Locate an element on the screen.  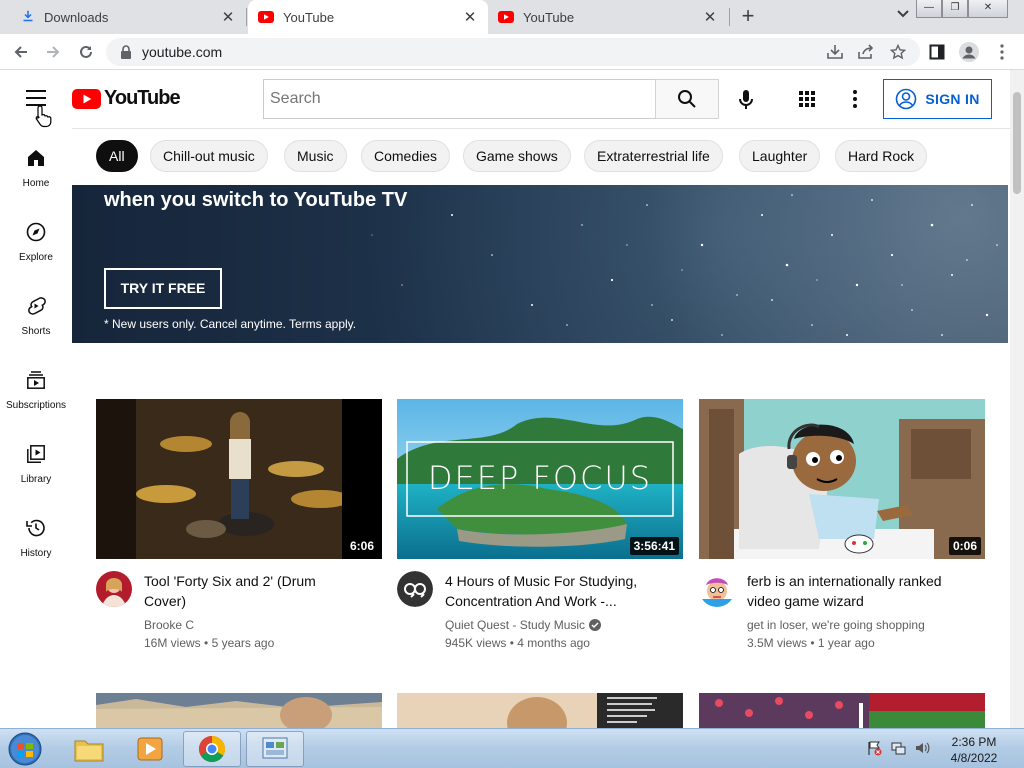
channel-name-text: get in loser, we're going shopping is located at coordinates (836, 625).